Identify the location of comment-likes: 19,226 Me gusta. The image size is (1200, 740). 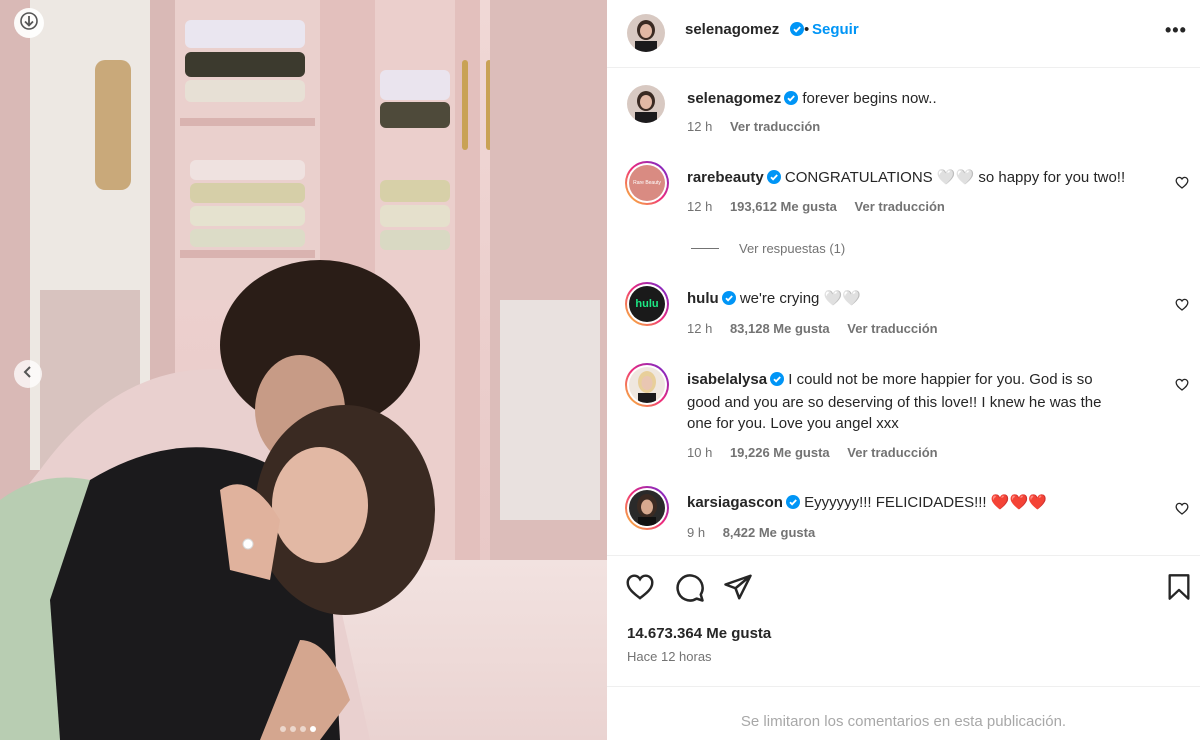
(780, 452).